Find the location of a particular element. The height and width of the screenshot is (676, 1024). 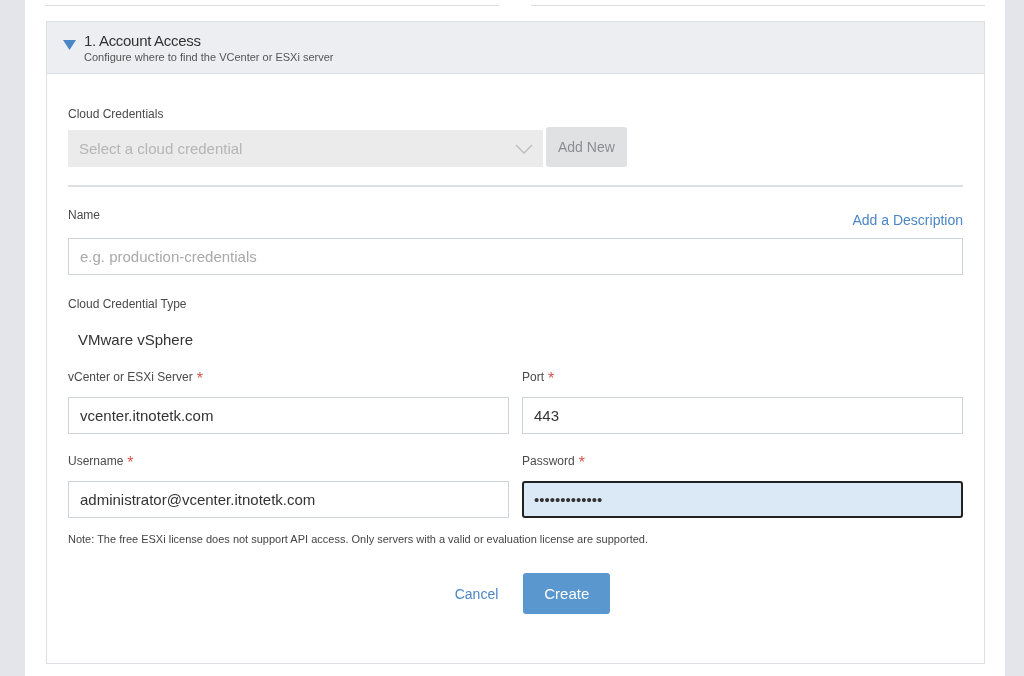

add-description-link: Add a Description is located at coordinates (907, 220).